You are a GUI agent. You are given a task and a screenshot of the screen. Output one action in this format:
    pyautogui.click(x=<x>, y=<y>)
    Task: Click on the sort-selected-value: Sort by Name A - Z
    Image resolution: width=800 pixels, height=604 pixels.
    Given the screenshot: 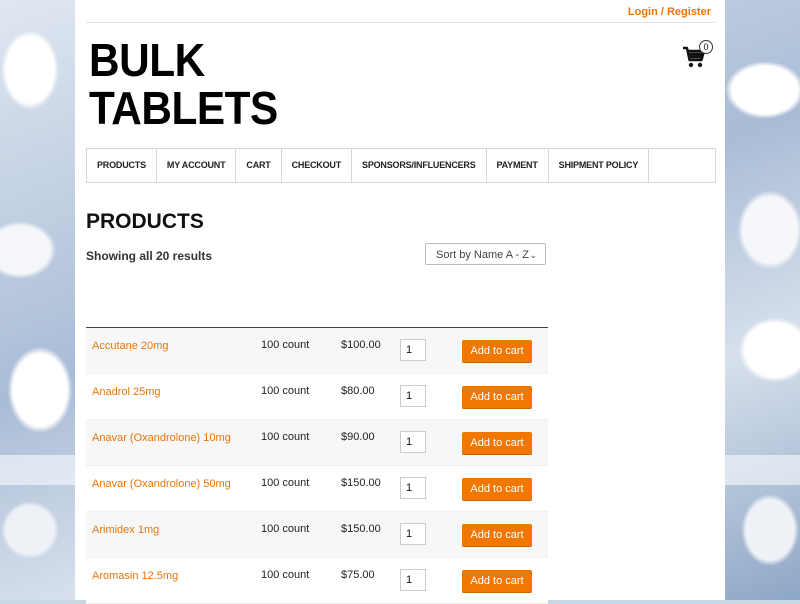 What is the action you would take?
    pyautogui.click(x=482, y=255)
    